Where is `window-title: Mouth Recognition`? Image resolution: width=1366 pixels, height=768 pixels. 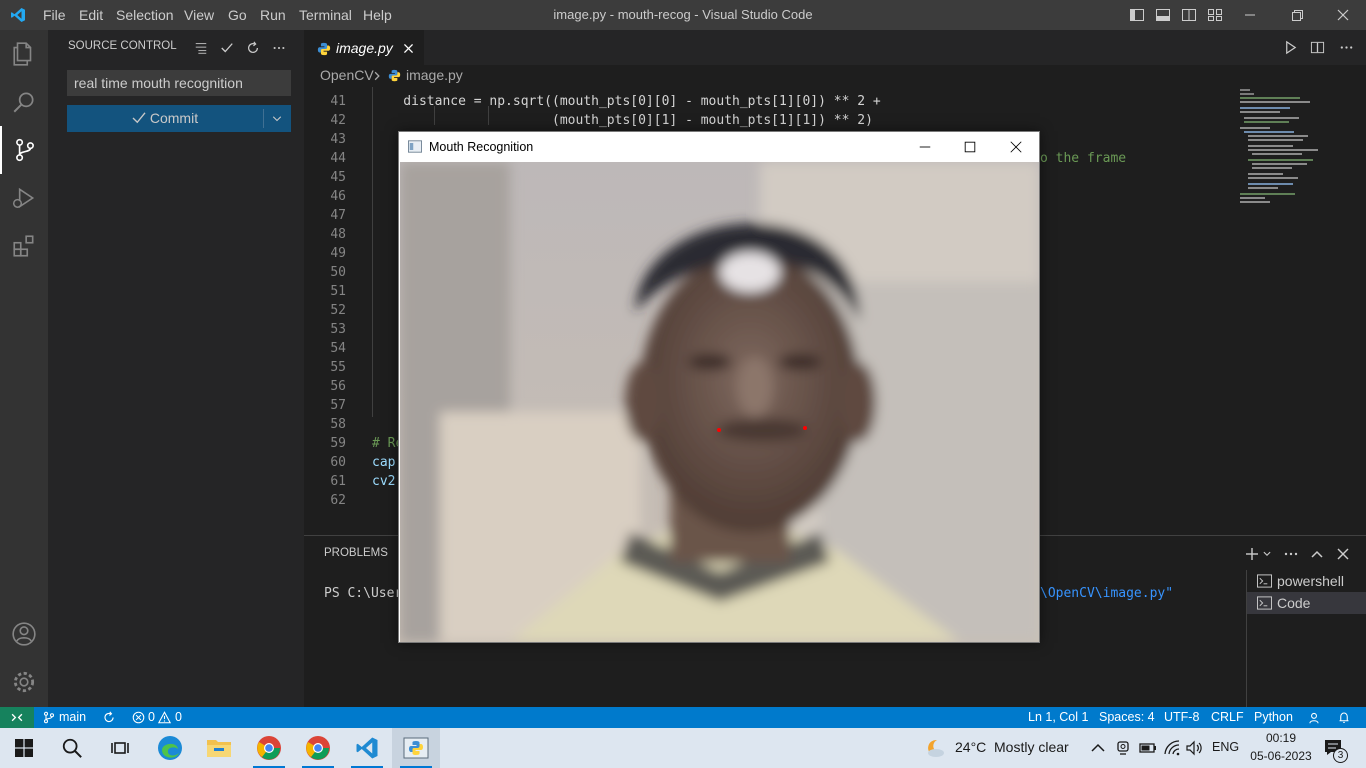
window-title: Mouth Recognition is located at coordinates (481, 147).